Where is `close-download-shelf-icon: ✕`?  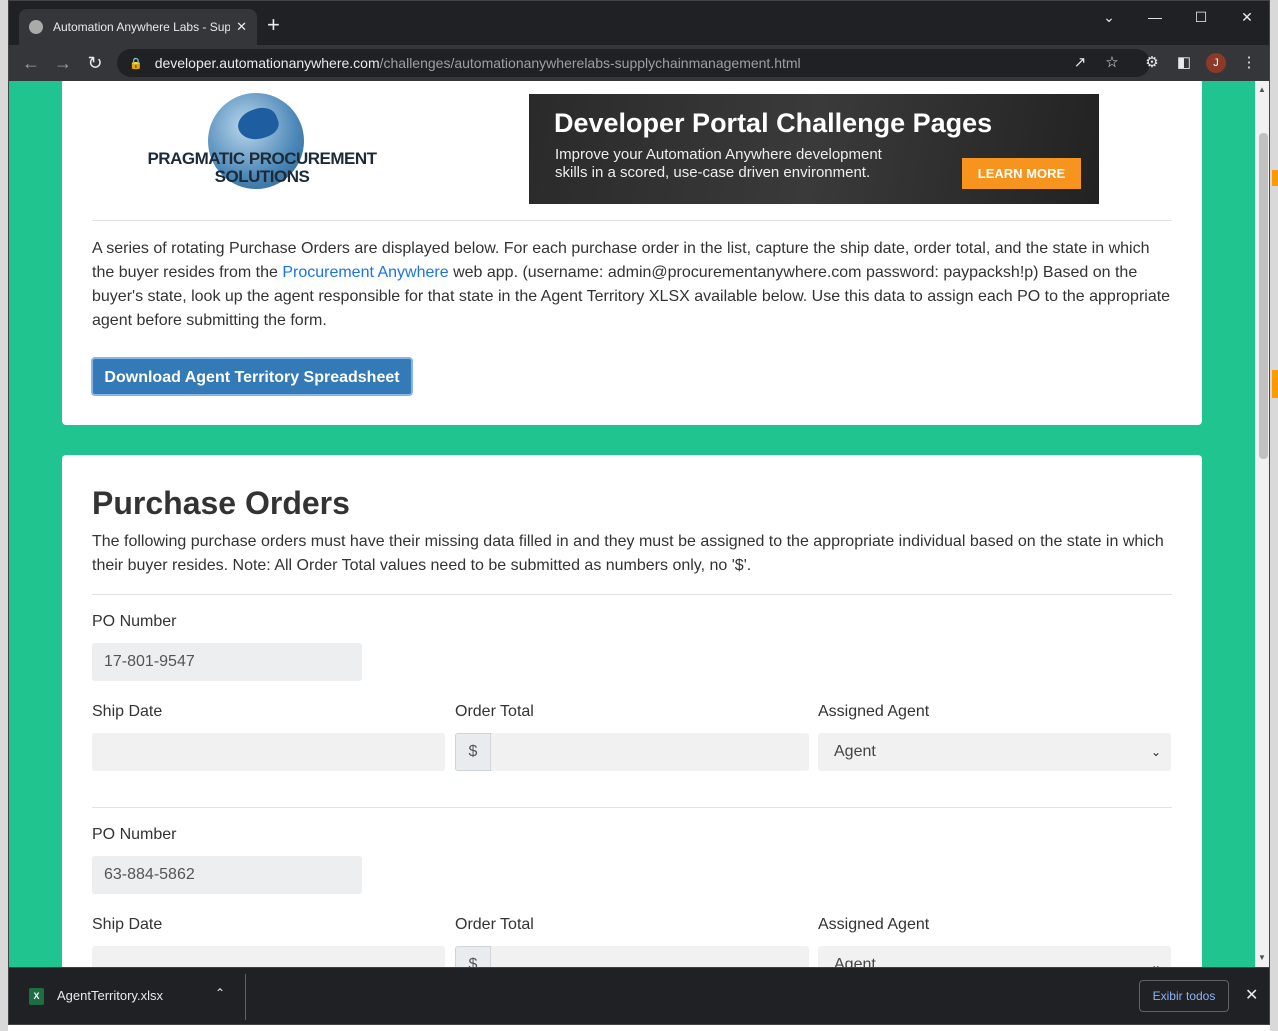 close-download-shelf-icon: ✕ is located at coordinates (1251, 995).